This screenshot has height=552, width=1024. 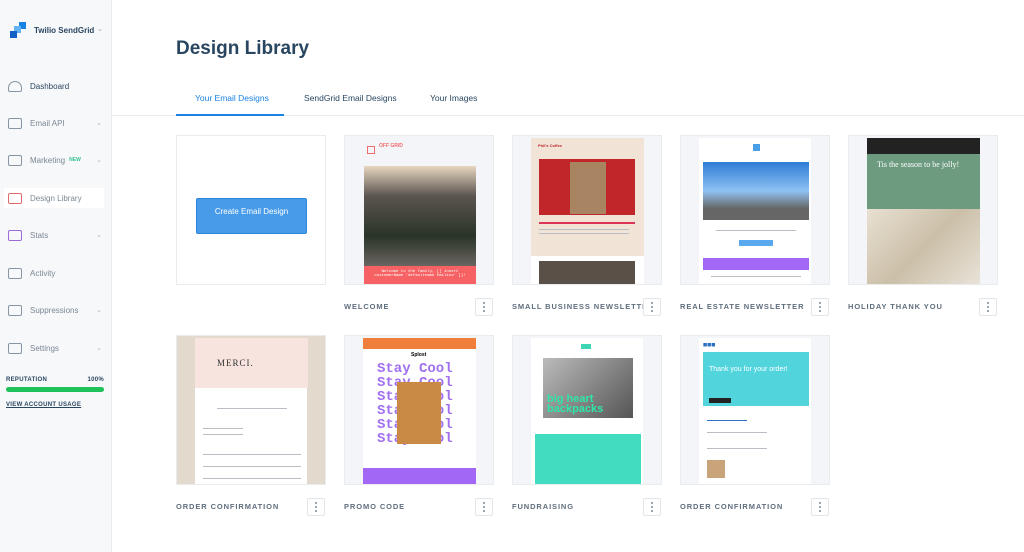 I want to click on new-badge: NEW, so click(x=75, y=160).